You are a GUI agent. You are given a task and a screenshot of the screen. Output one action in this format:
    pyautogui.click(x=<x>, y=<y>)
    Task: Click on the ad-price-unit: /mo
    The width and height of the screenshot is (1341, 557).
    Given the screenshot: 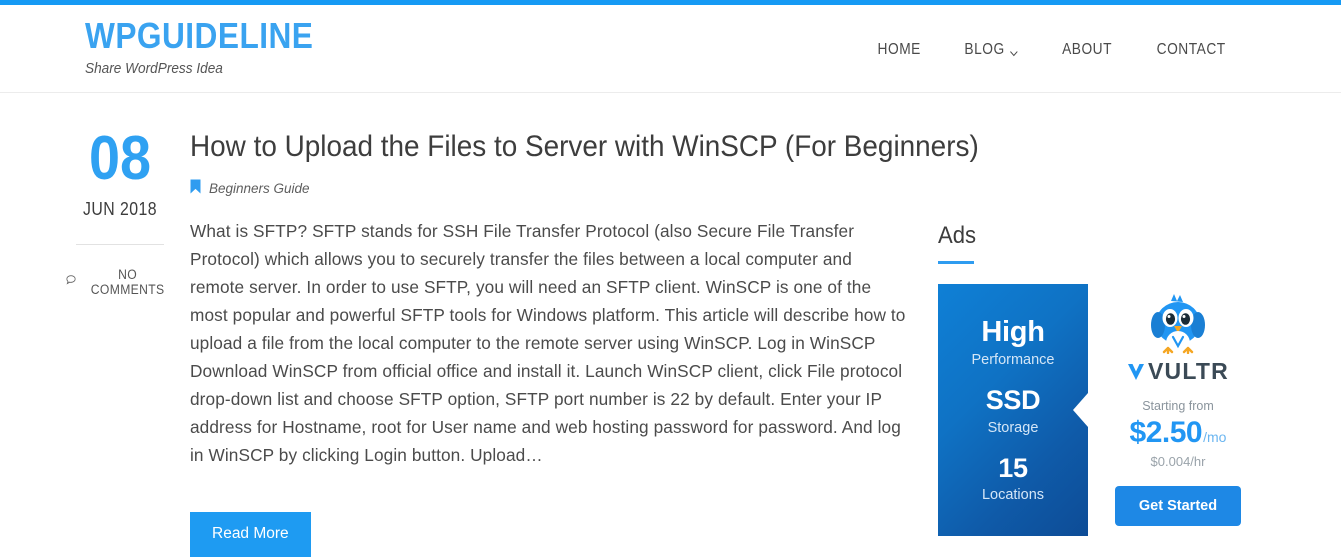 What is the action you would take?
    pyautogui.click(x=1215, y=437)
    